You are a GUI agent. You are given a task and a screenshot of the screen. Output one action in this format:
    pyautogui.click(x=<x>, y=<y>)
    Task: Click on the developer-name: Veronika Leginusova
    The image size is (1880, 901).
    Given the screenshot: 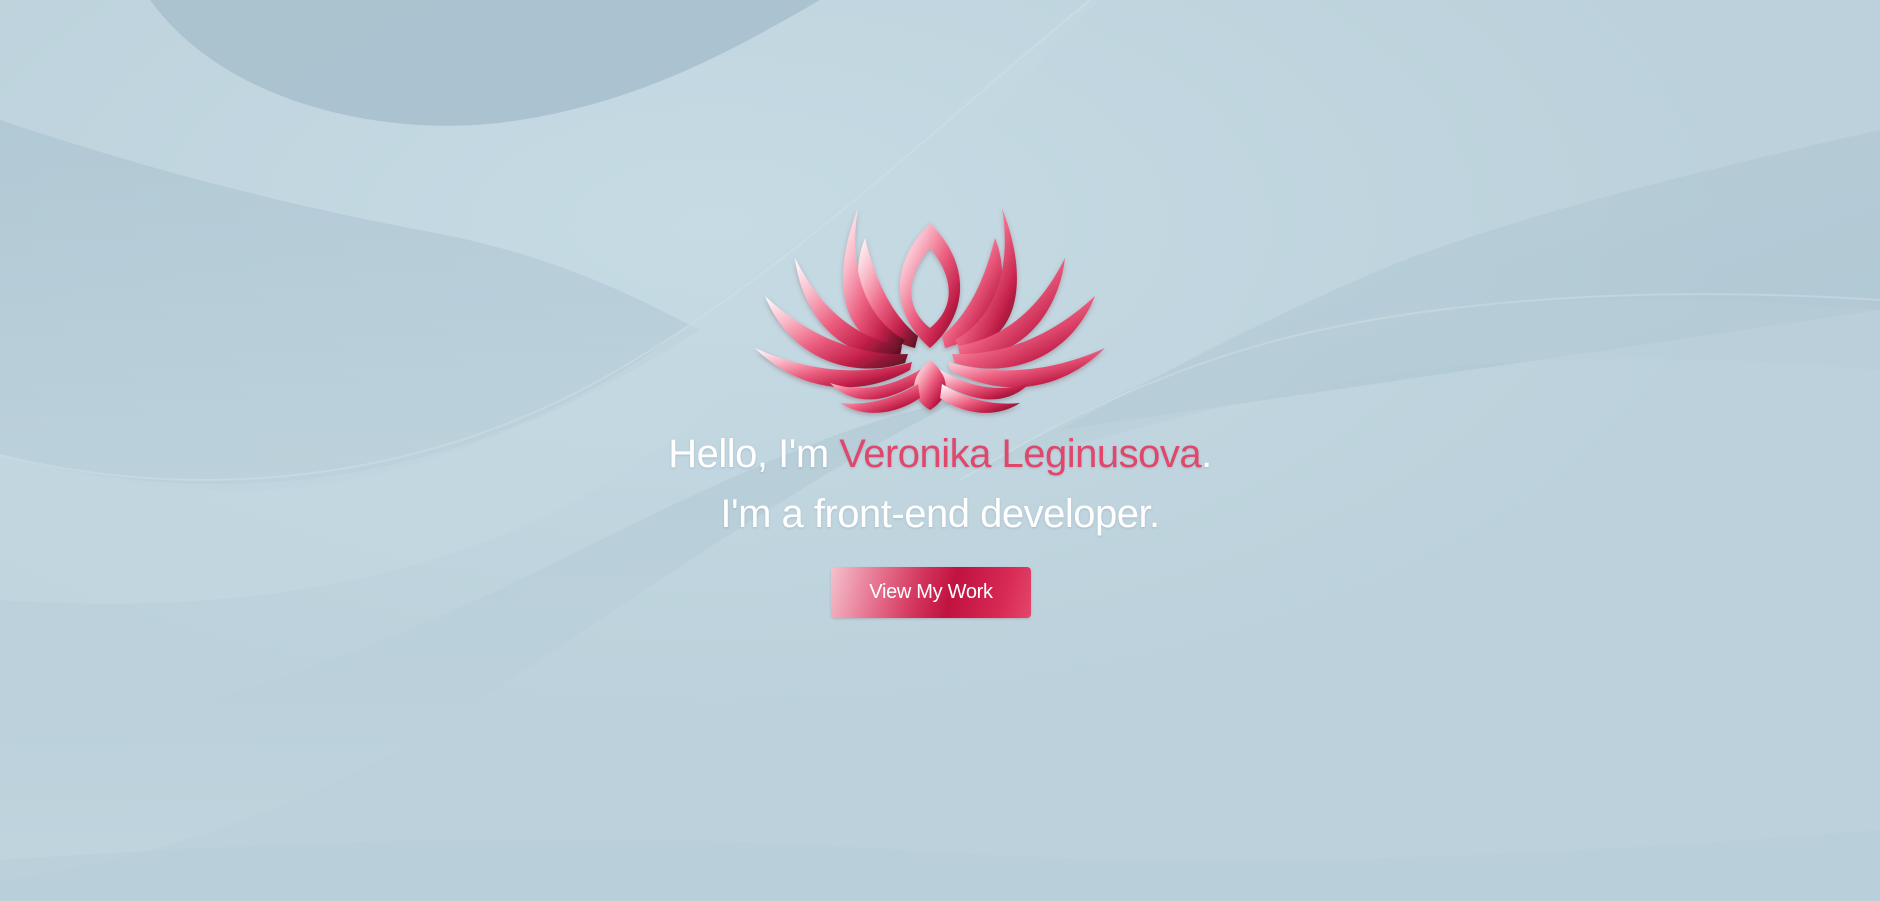 What is the action you would take?
    pyautogui.click(x=1020, y=454)
    